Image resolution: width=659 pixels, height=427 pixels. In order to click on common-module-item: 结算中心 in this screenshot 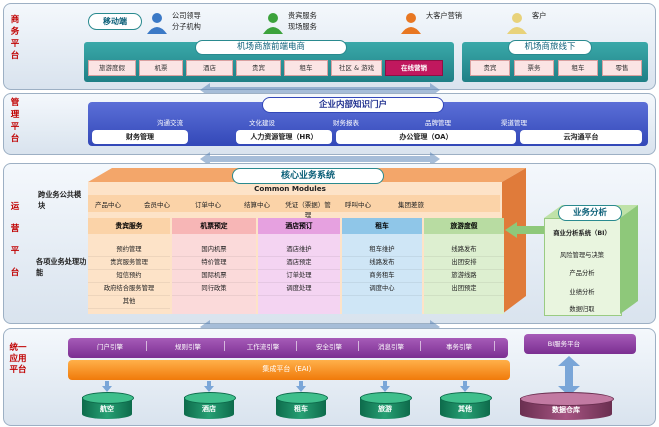, I will do `click(257, 205)`.